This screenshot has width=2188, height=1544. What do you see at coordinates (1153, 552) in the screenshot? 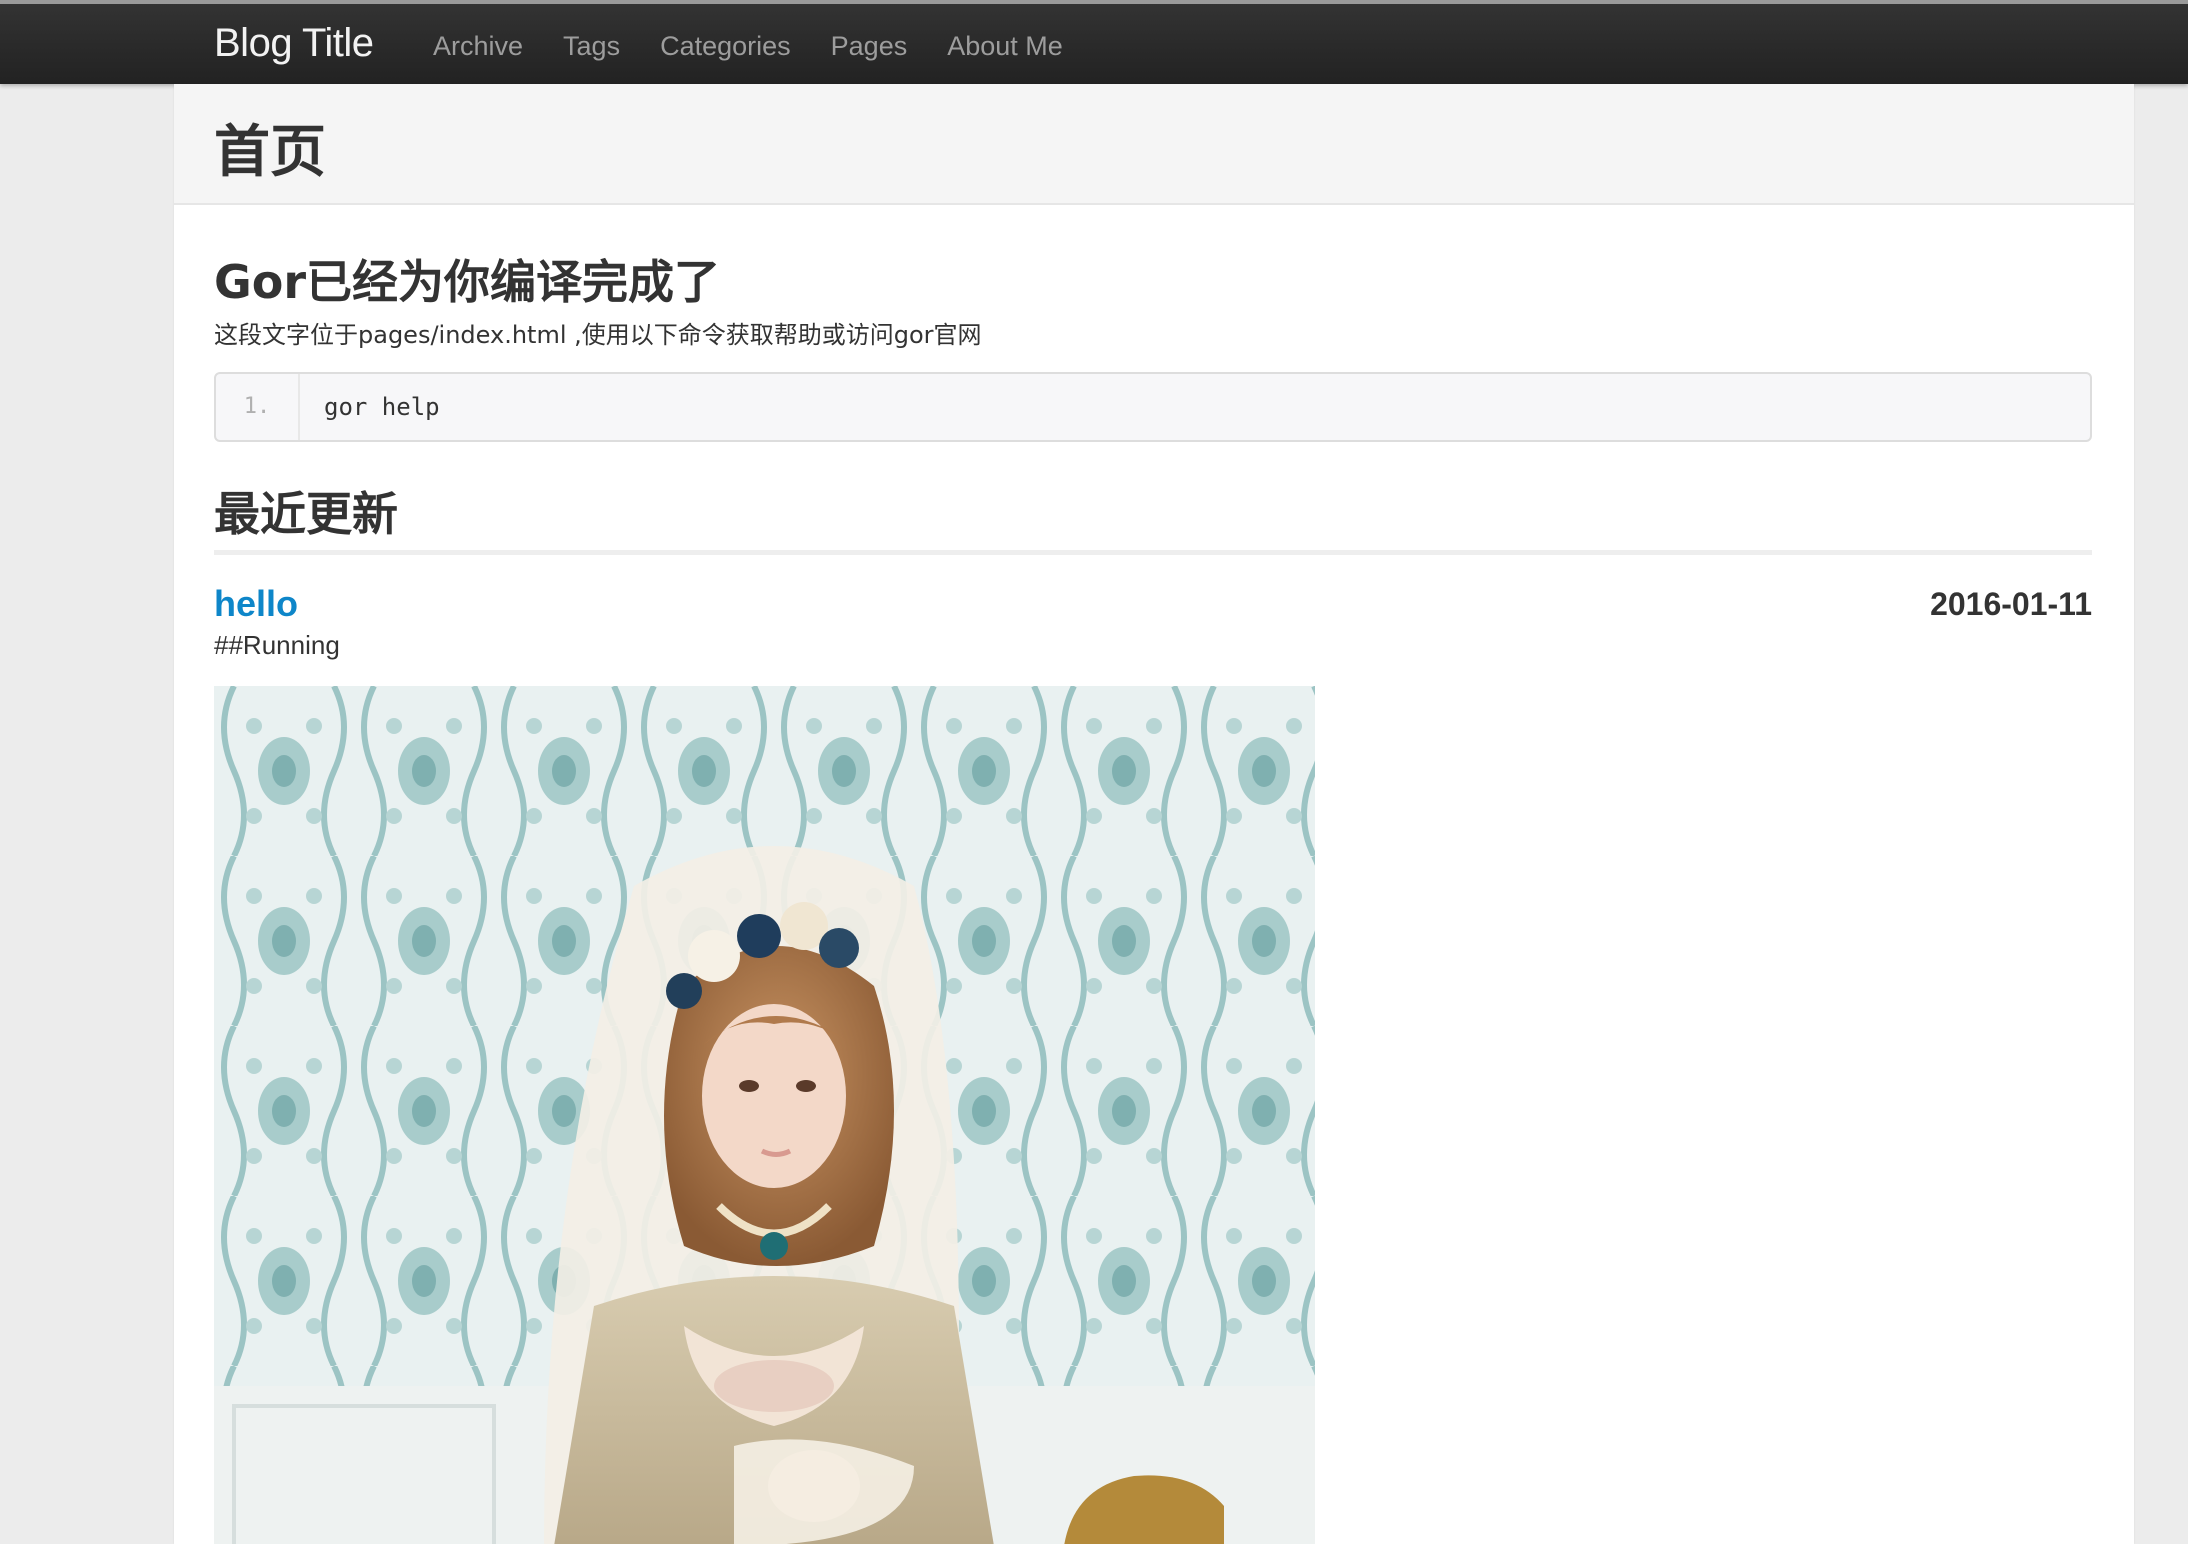
I see `section-divider` at bounding box center [1153, 552].